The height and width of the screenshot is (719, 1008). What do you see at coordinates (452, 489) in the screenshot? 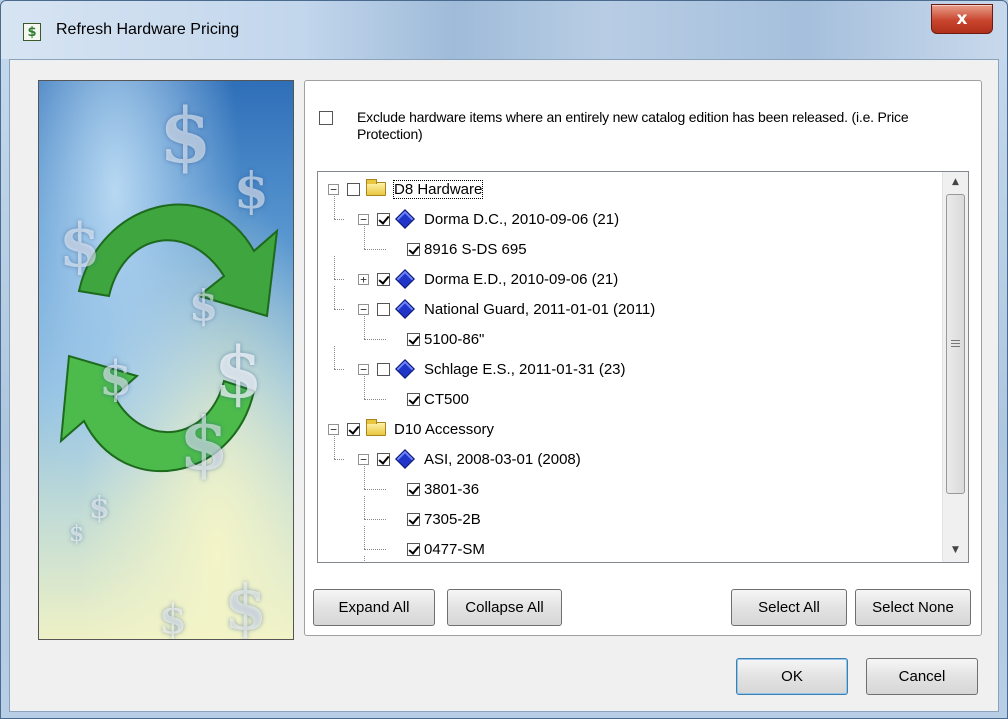
I see `tree-item-label: 3801-36` at bounding box center [452, 489].